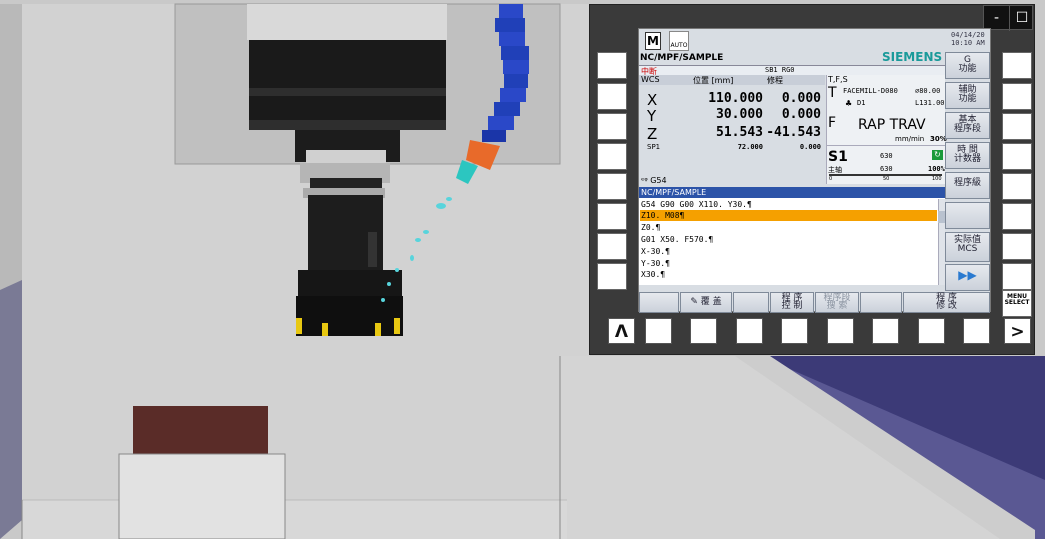 This screenshot has width=1045, height=539. I want to click on program-header: NC/MPF/SAMPLE, so click(792, 192).